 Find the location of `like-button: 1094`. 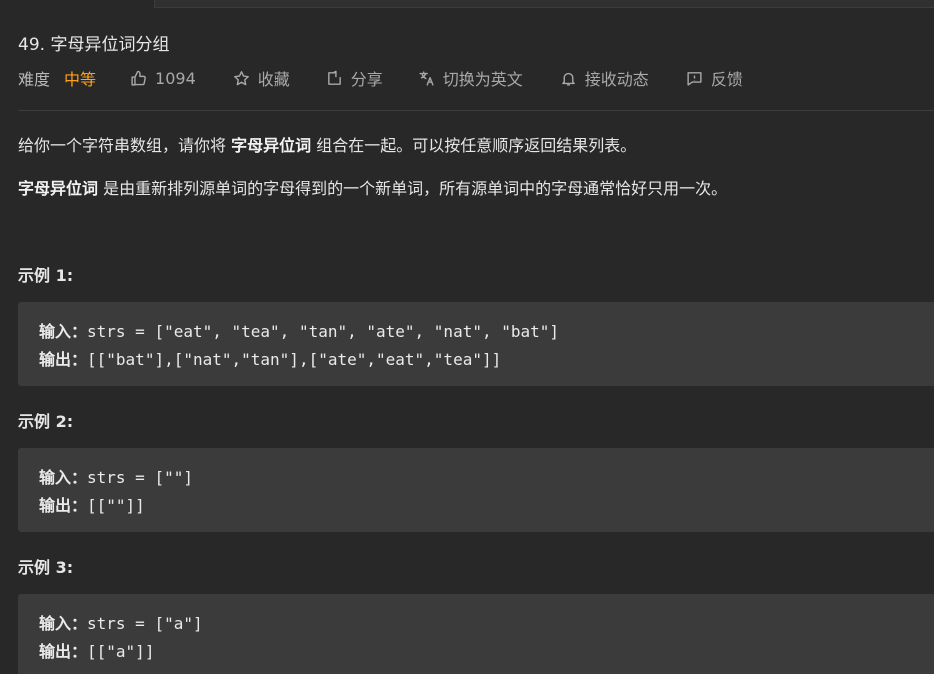

like-button: 1094 is located at coordinates (163, 78).